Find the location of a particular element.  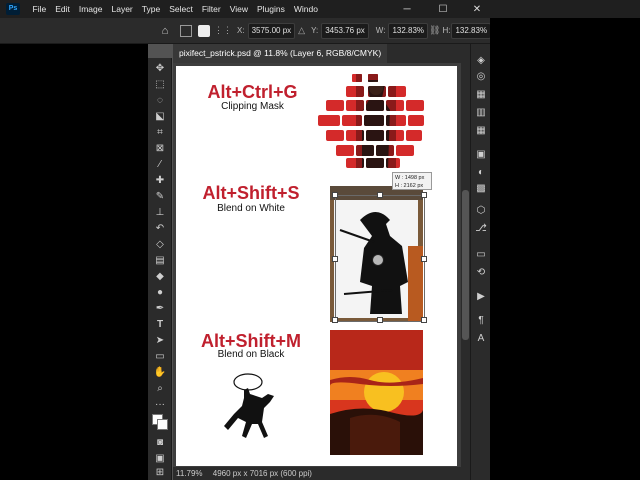

blur-icon: ◆ is located at coordinates (160, 277).